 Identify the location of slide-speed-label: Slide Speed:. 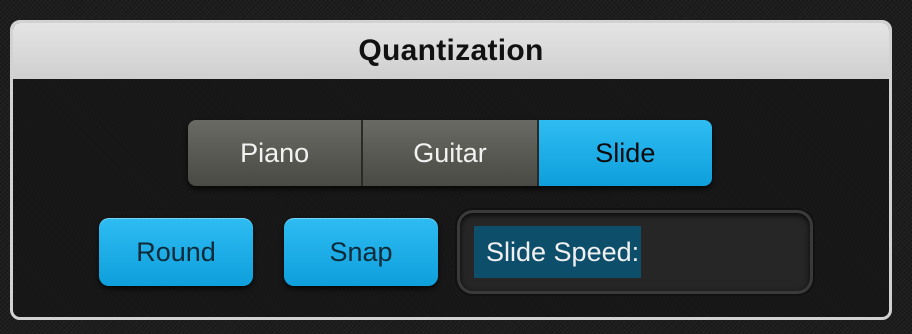
(563, 252).